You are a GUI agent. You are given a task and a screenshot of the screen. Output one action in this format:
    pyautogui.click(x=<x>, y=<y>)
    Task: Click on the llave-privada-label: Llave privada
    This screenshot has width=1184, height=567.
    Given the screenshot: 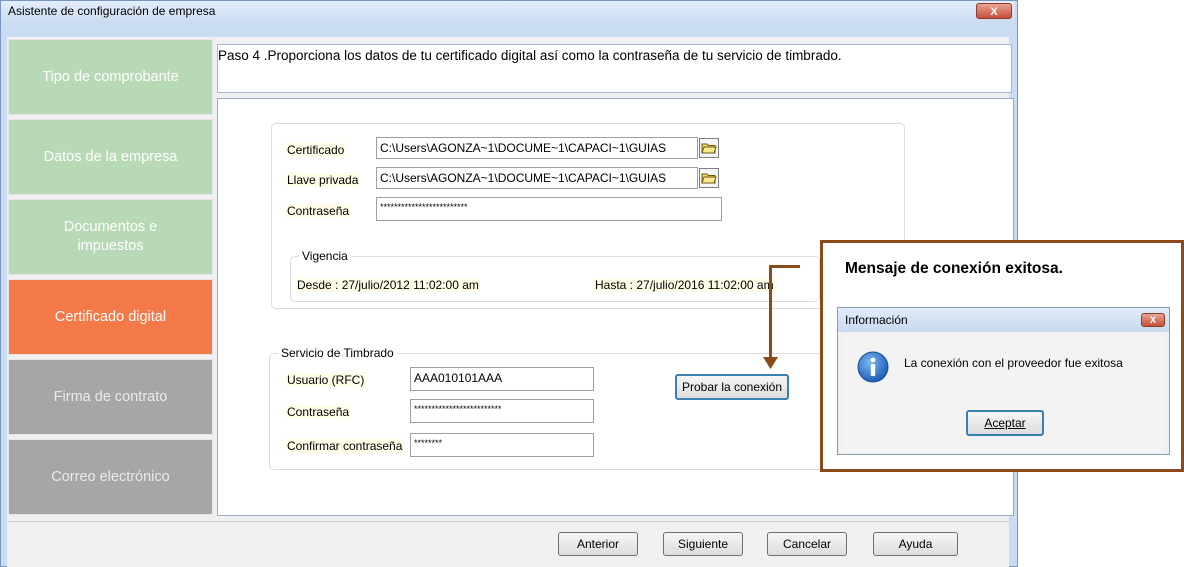 What is the action you would take?
    pyautogui.click(x=323, y=180)
    